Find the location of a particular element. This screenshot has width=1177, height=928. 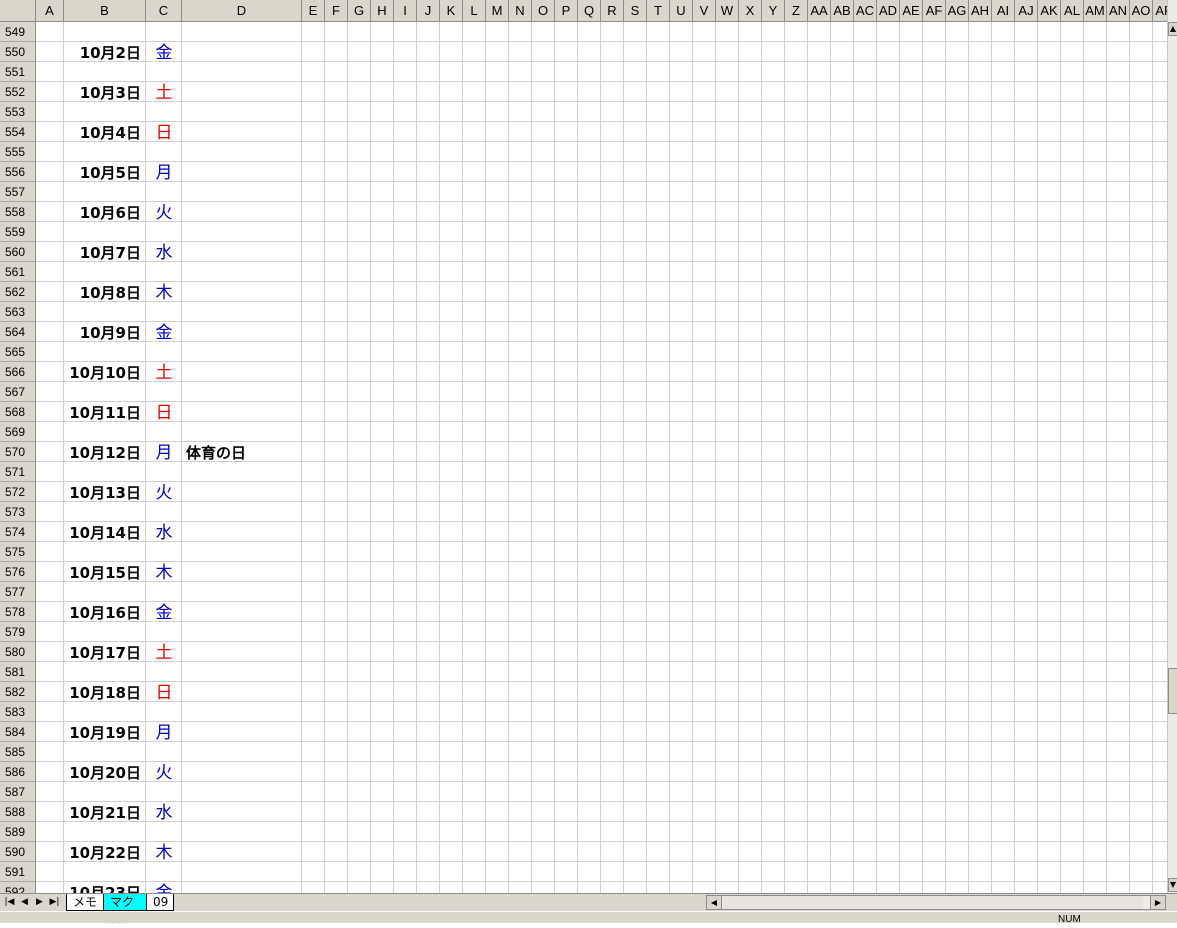

row-header: 585 is located at coordinates (18, 752).